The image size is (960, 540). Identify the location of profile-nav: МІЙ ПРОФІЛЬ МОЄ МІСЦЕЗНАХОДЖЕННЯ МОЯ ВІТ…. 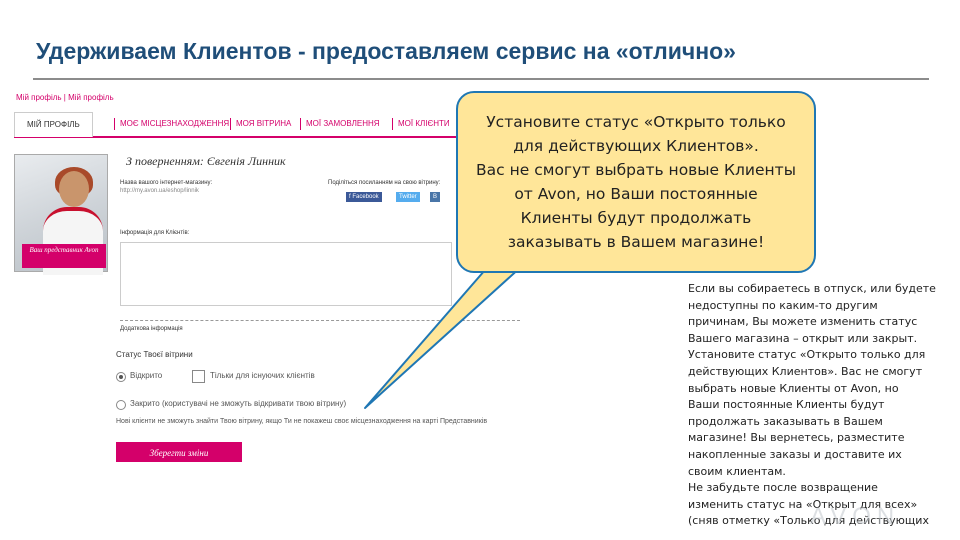
(239, 125).